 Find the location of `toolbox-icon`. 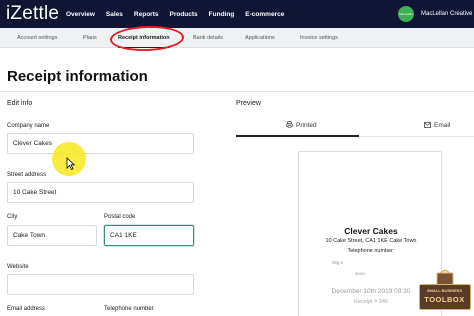

toolbox-icon is located at coordinates (445, 277).